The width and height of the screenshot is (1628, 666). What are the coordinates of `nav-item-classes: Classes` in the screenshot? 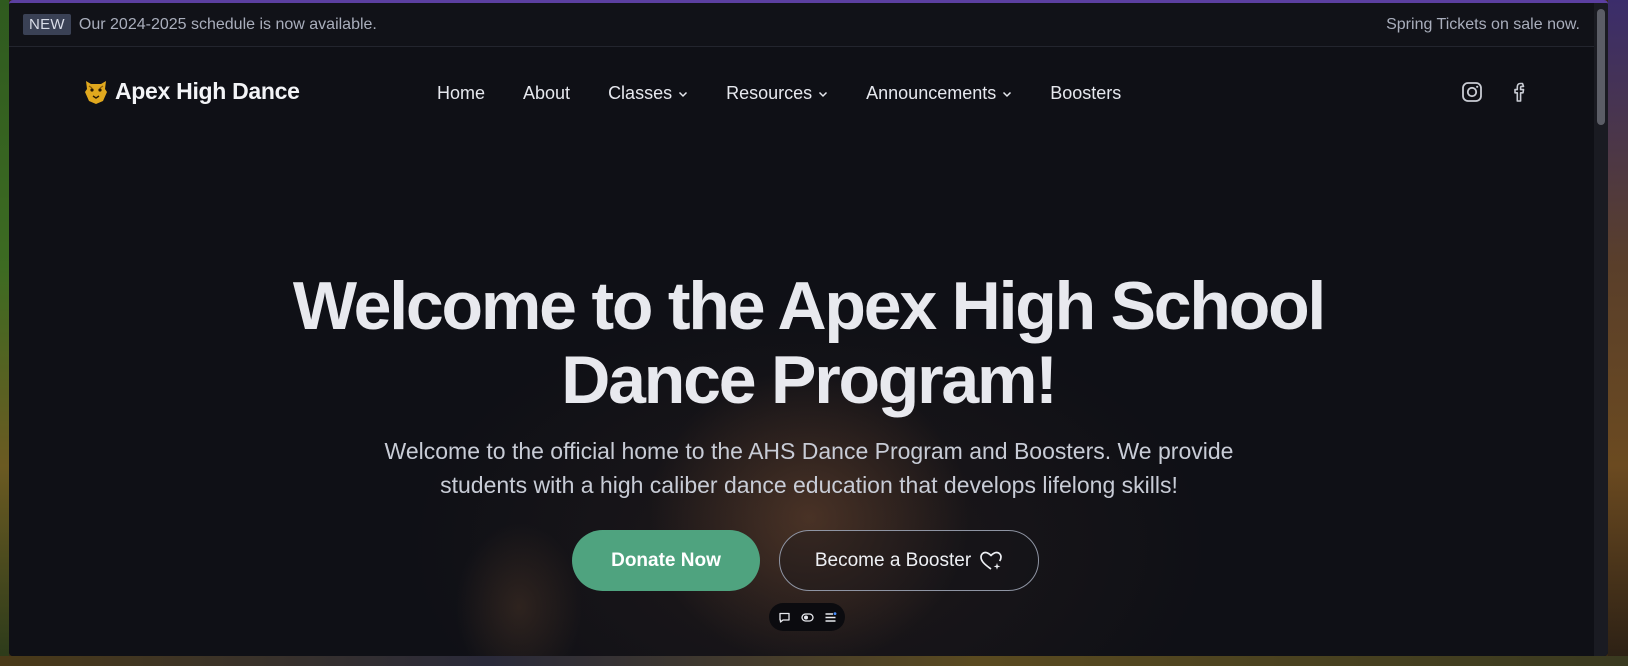 It's located at (648, 93).